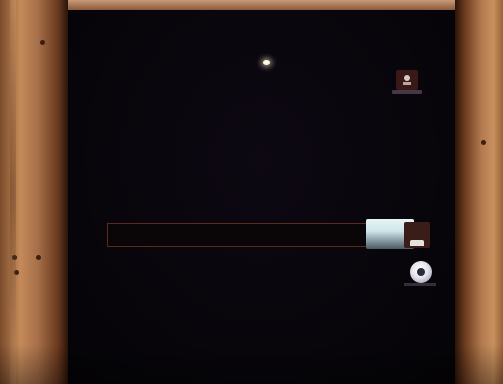  What do you see at coordinates (417, 243) in the screenshot?
I see `user-figure` at bounding box center [417, 243].